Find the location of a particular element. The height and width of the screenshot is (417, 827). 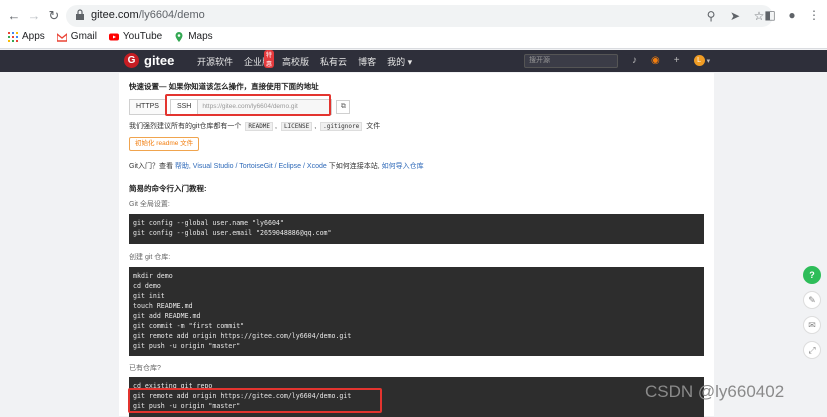

address-bar: gitee.com/ly6604/demo ⚲ ➤ ☆ is located at coordinates (419, 16).